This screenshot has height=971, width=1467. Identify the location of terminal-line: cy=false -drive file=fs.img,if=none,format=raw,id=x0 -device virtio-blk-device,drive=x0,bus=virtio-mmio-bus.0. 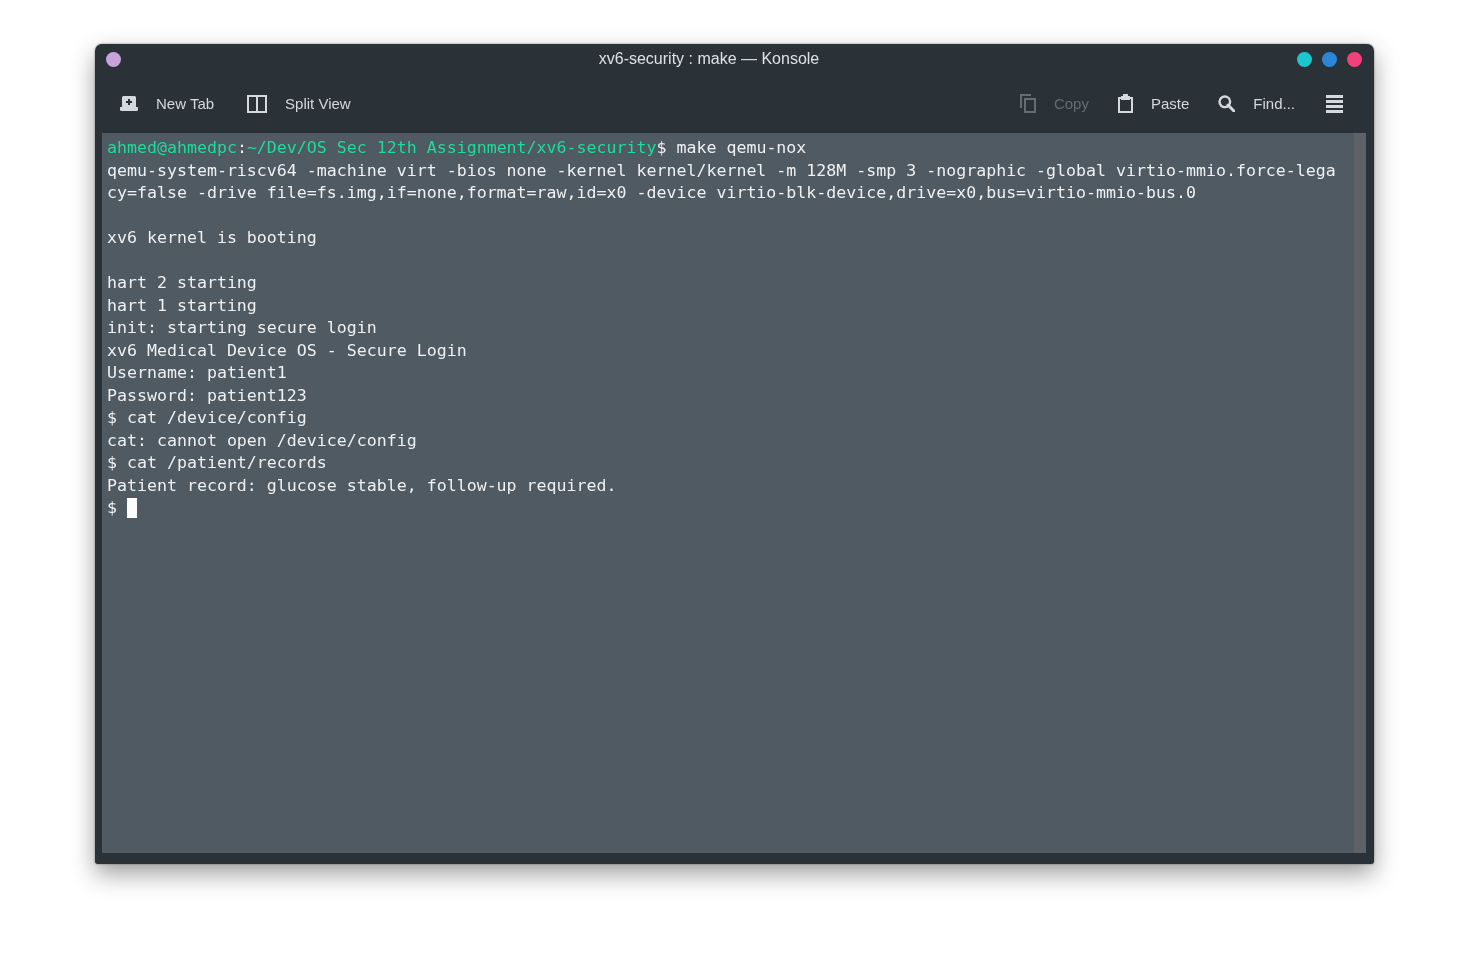
(651, 193).